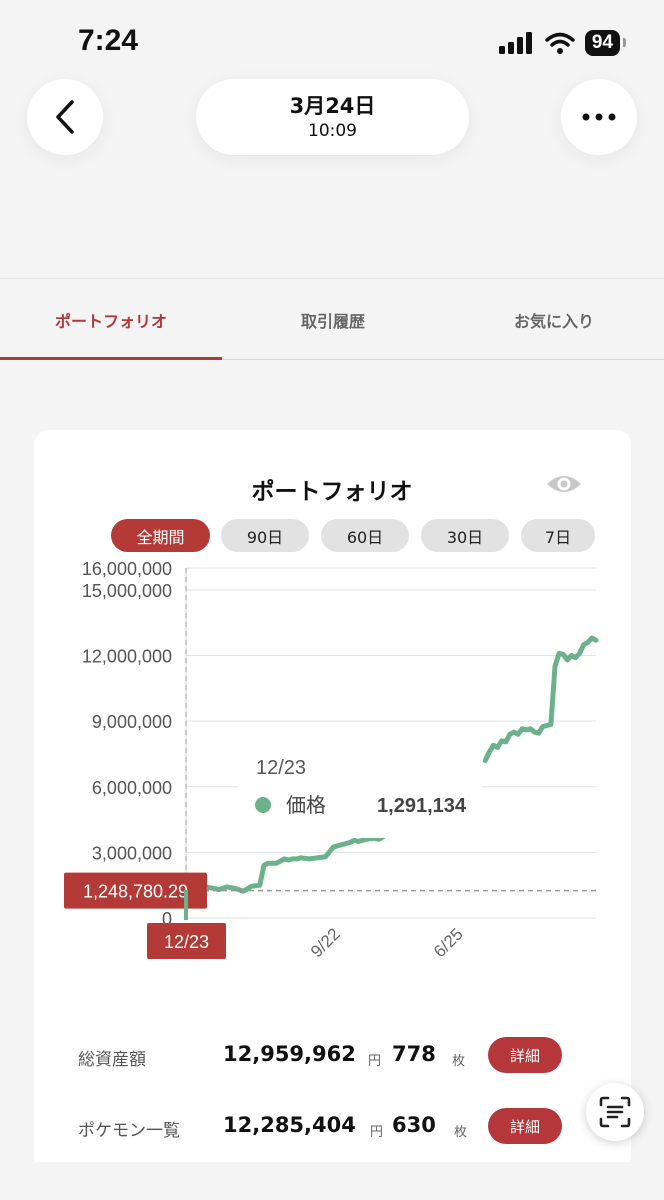 This screenshot has width=664, height=1200. I want to click on y-tick-label: 3,000,000, so click(132, 853).